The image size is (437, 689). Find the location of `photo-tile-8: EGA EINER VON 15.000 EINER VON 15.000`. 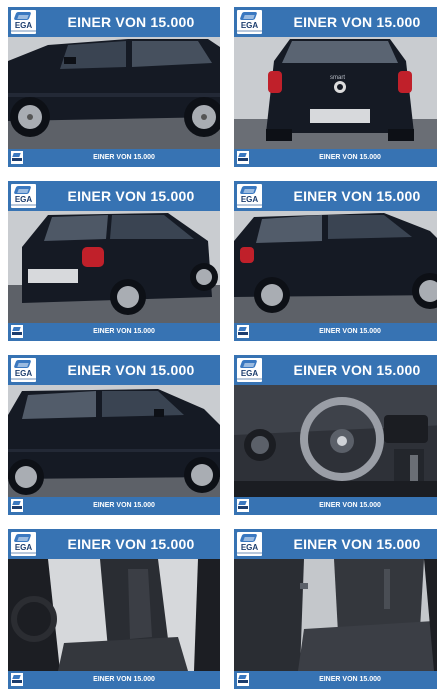

photo-tile-8: EGA EINER VON 15.000 EINER VON 15.000 is located at coordinates (335, 609).